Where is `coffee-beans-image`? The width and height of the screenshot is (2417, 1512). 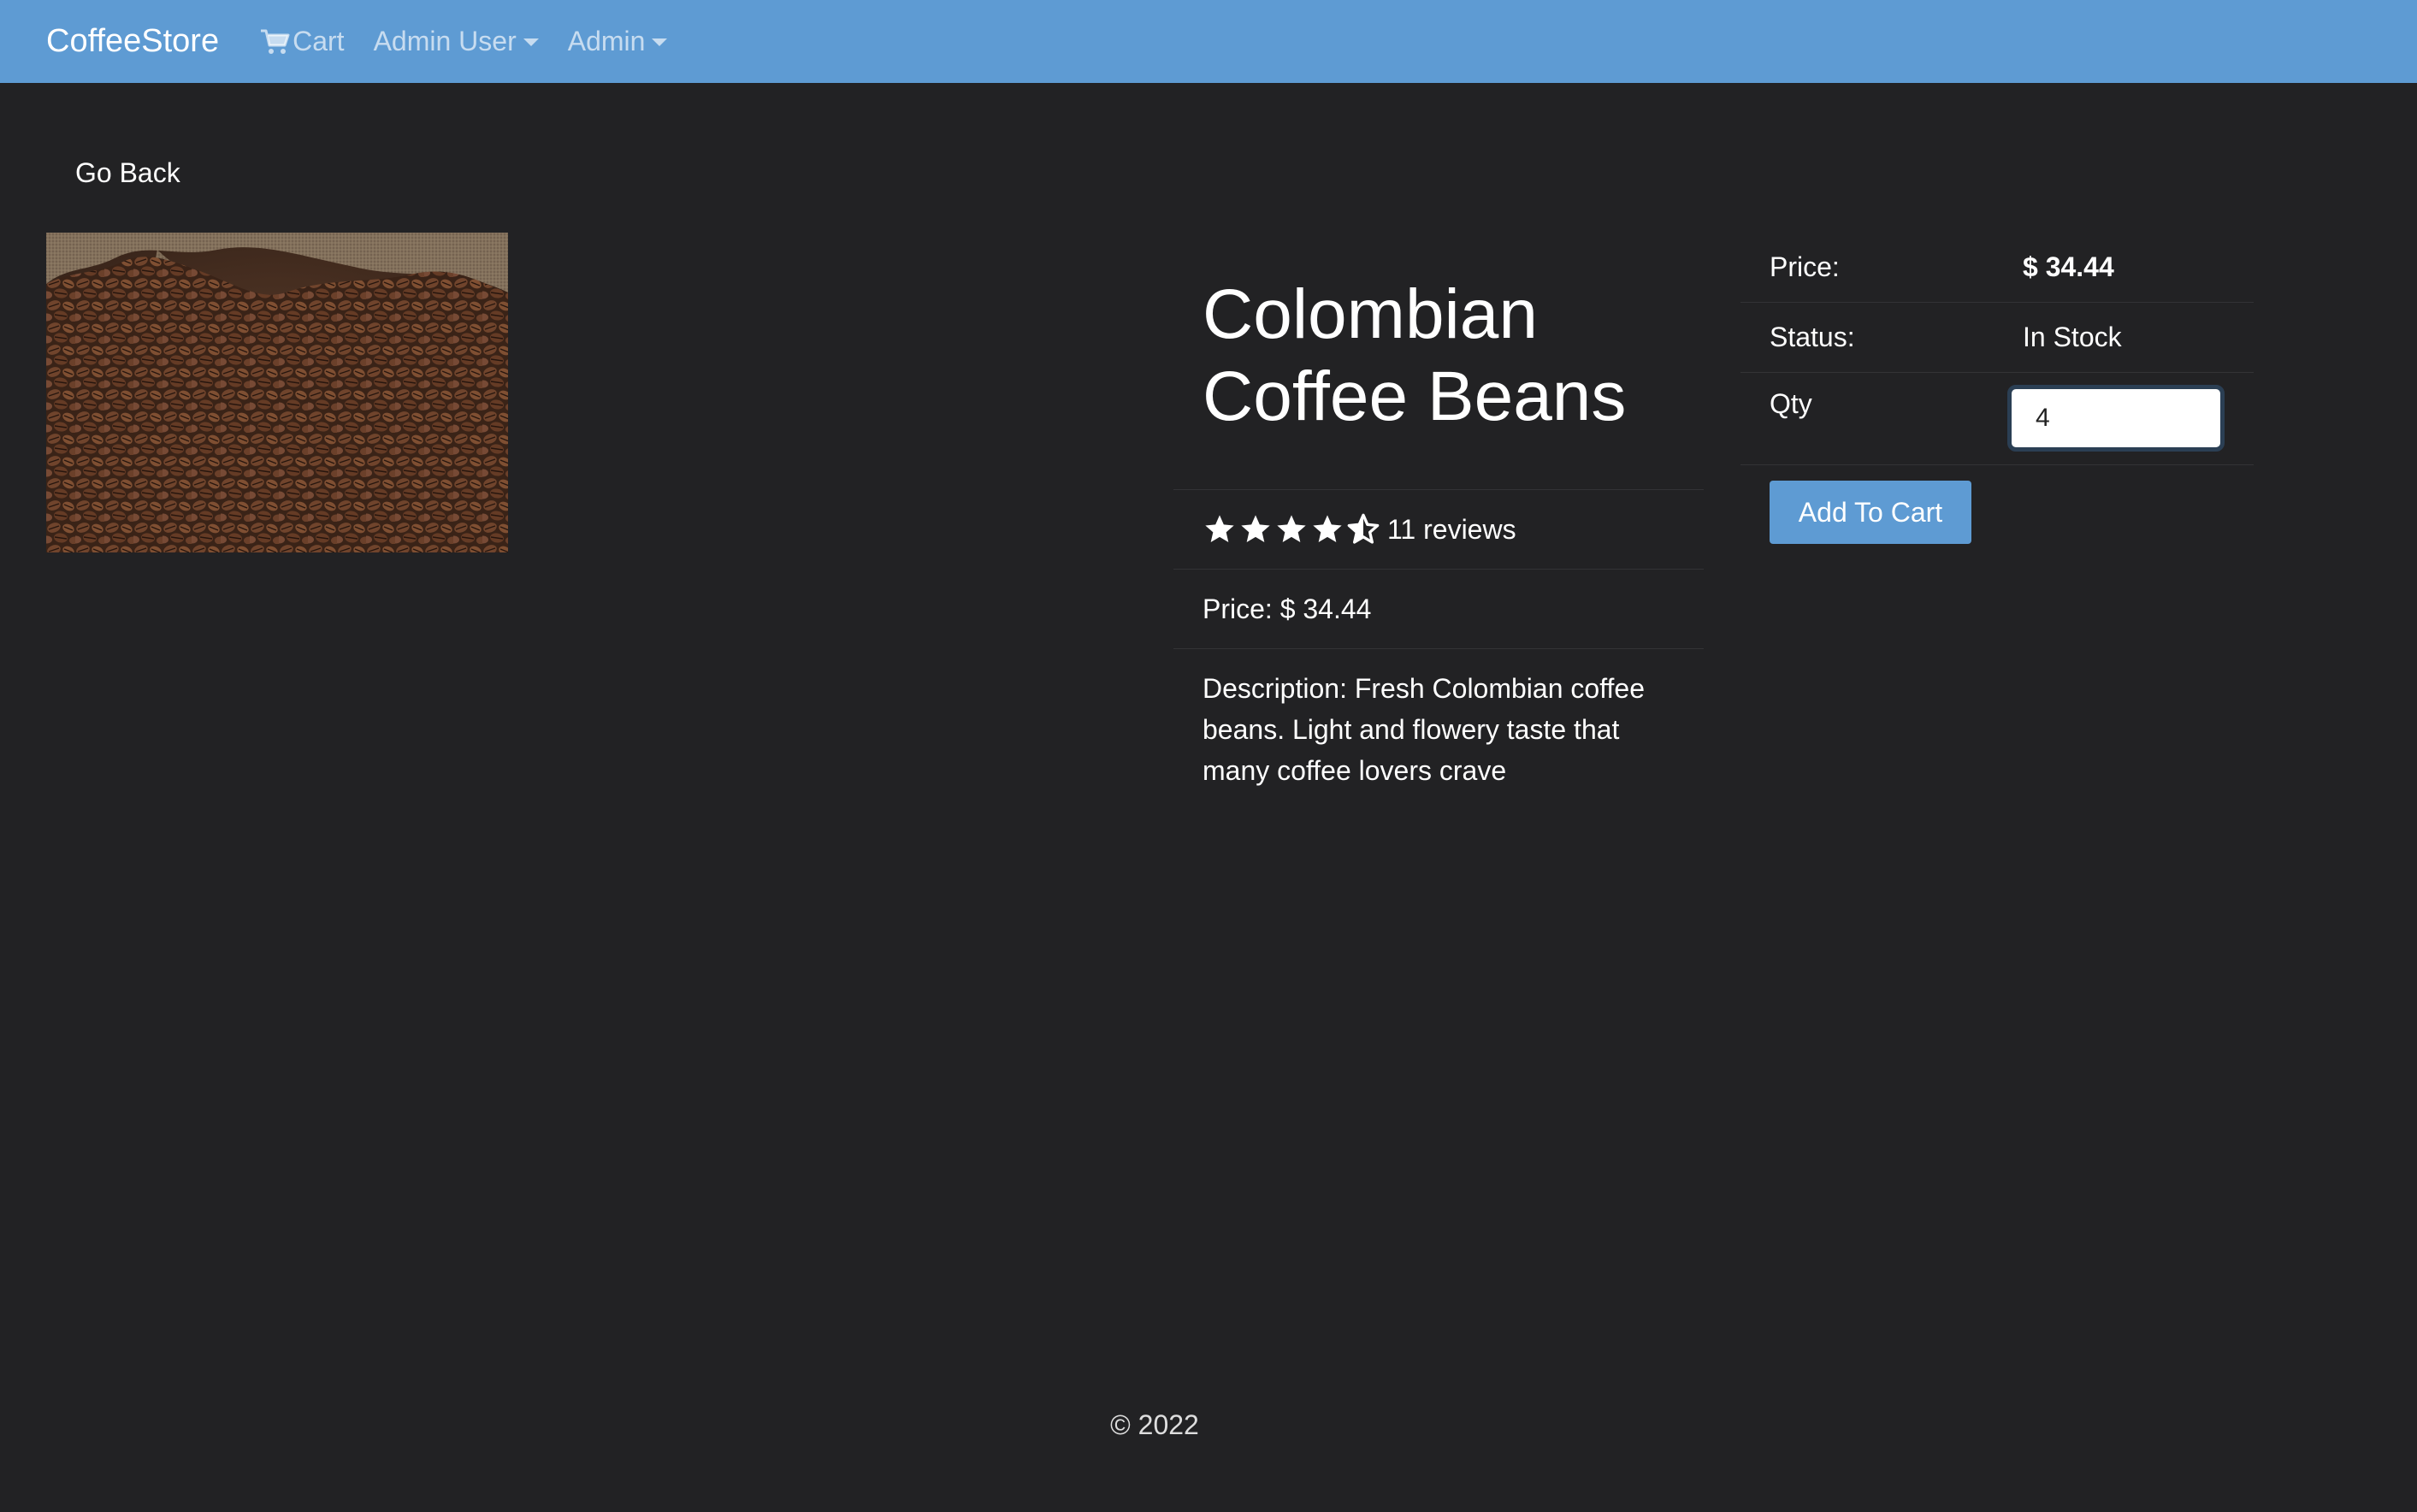
coffee-beans-image is located at coordinates (277, 392).